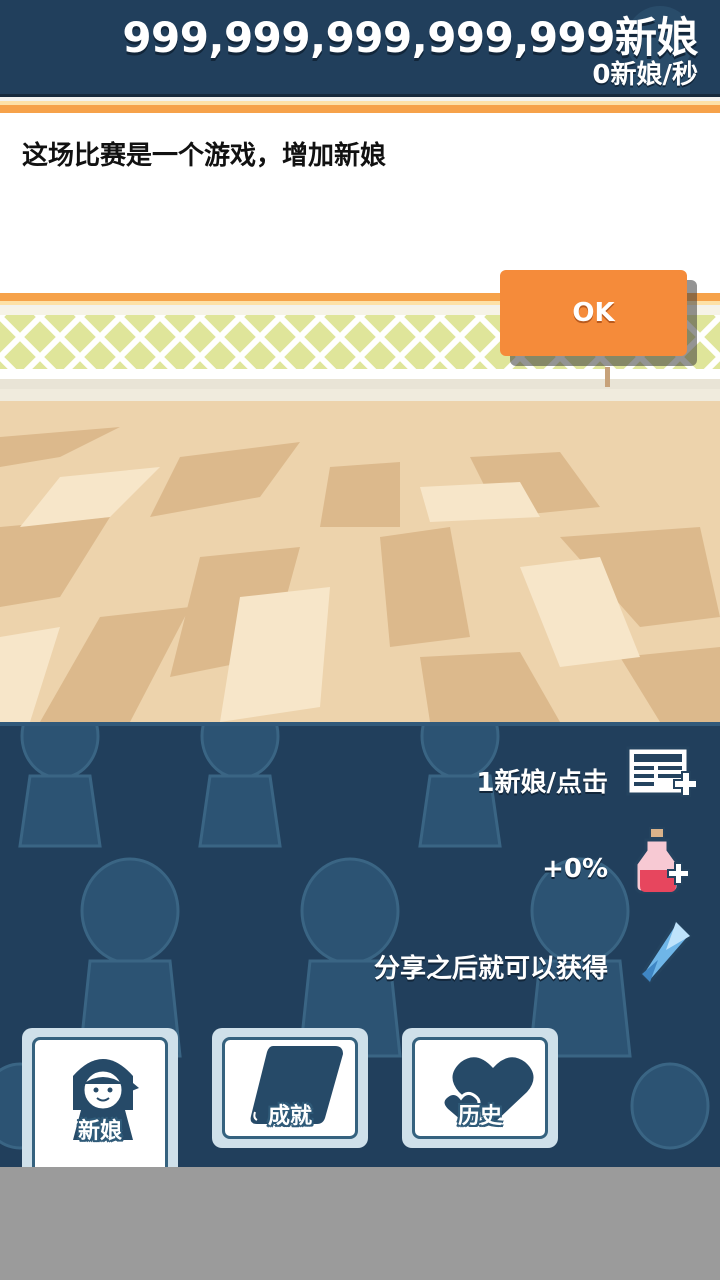 This screenshot has width=720, height=1280. Describe the element at coordinates (575, 869) in the screenshot. I see `bonus-stat: +0%` at that location.